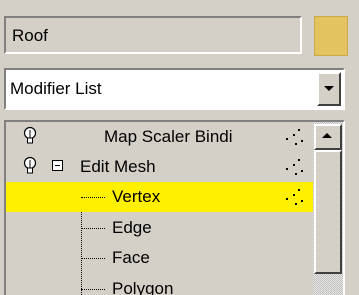  I want to click on stack-item-vertex: Vertex, so click(159, 197).